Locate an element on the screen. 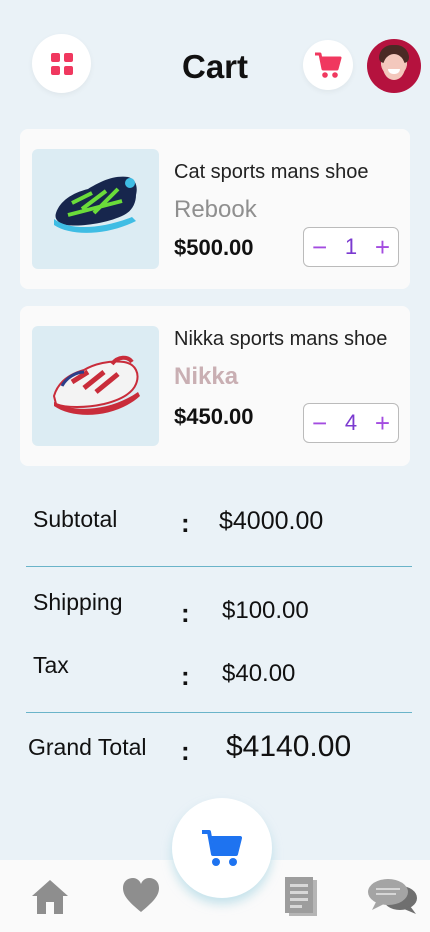 The width and height of the screenshot is (430, 932). nav-messages is located at coordinates (393, 896).